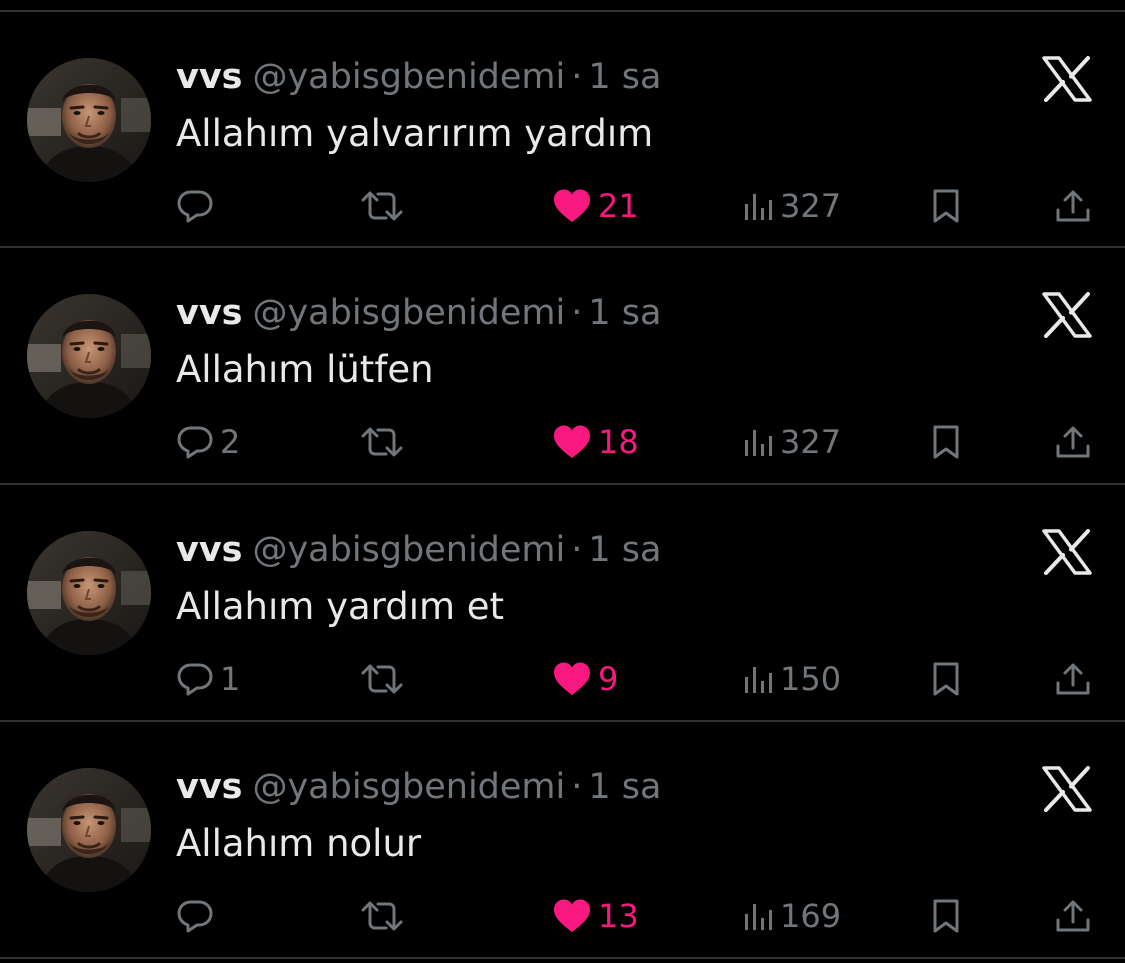 Image resolution: width=1125 pixels, height=963 pixels. Describe the element at coordinates (618, 206) in the screenshot. I see `like-count: 21` at that location.